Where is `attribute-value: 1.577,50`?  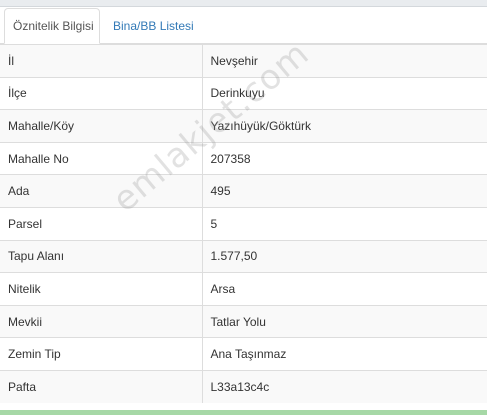 attribute-value: 1.577,50 is located at coordinates (344, 256).